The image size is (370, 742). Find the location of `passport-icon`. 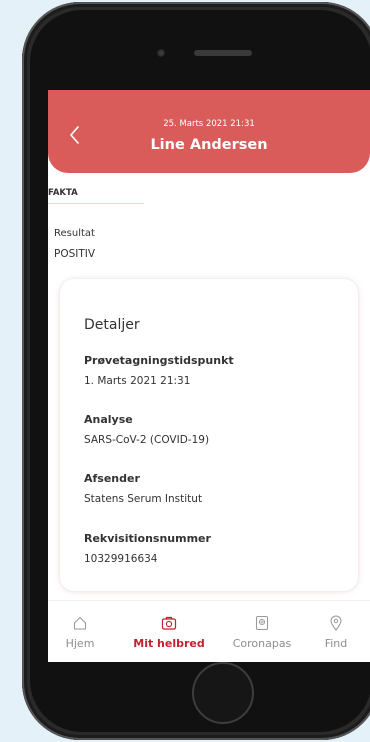

passport-icon is located at coordinates (262, 623).